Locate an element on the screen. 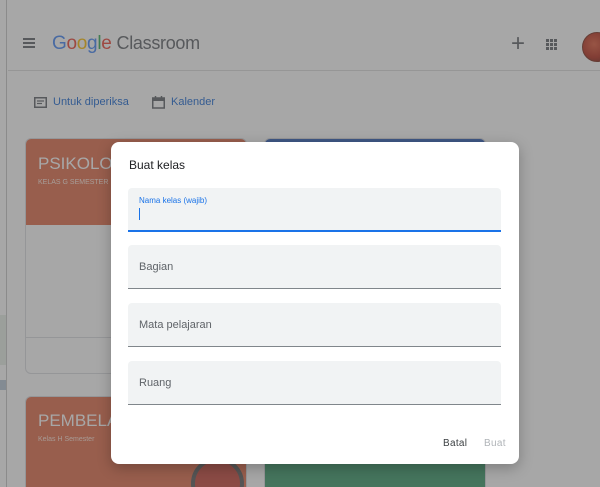 The width and height of the screenshot is (600, 487). create-button: Buat is located at coordinates (495, 443).